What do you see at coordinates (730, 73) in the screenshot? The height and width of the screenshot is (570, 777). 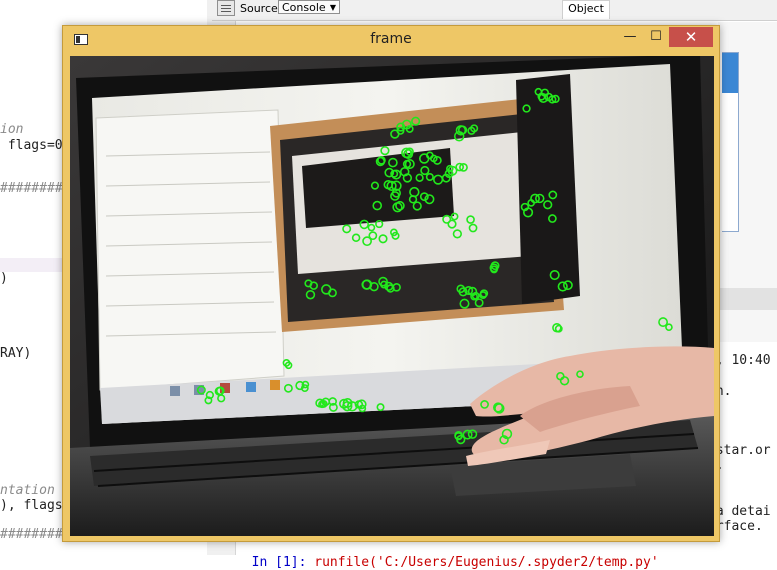 I see `panel-header` at bounding box center [730, 73].